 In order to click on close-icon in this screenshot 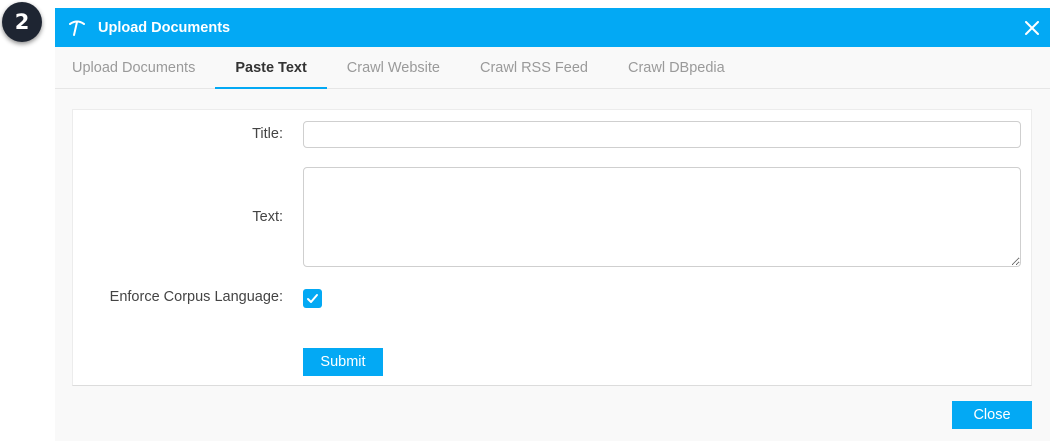, I will do `click(1032, 28)`.